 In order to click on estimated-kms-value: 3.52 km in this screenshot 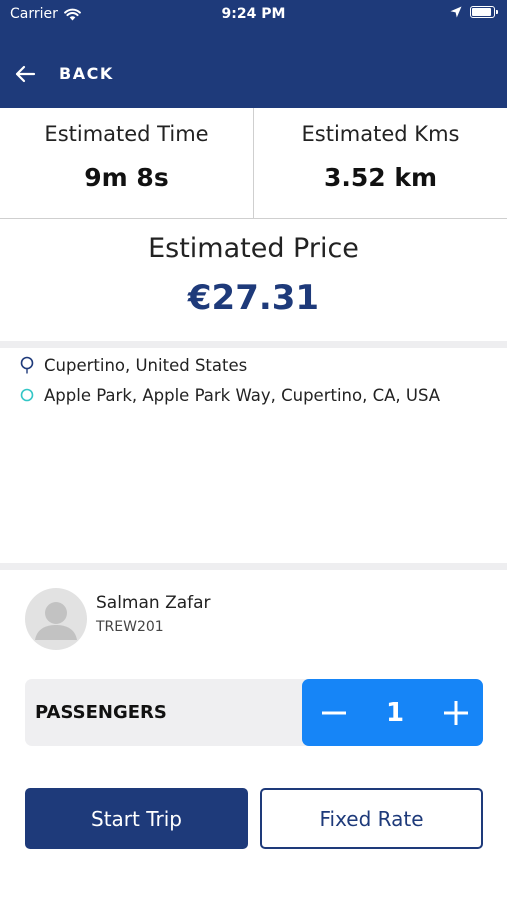, I will do `click(380, 177)`.